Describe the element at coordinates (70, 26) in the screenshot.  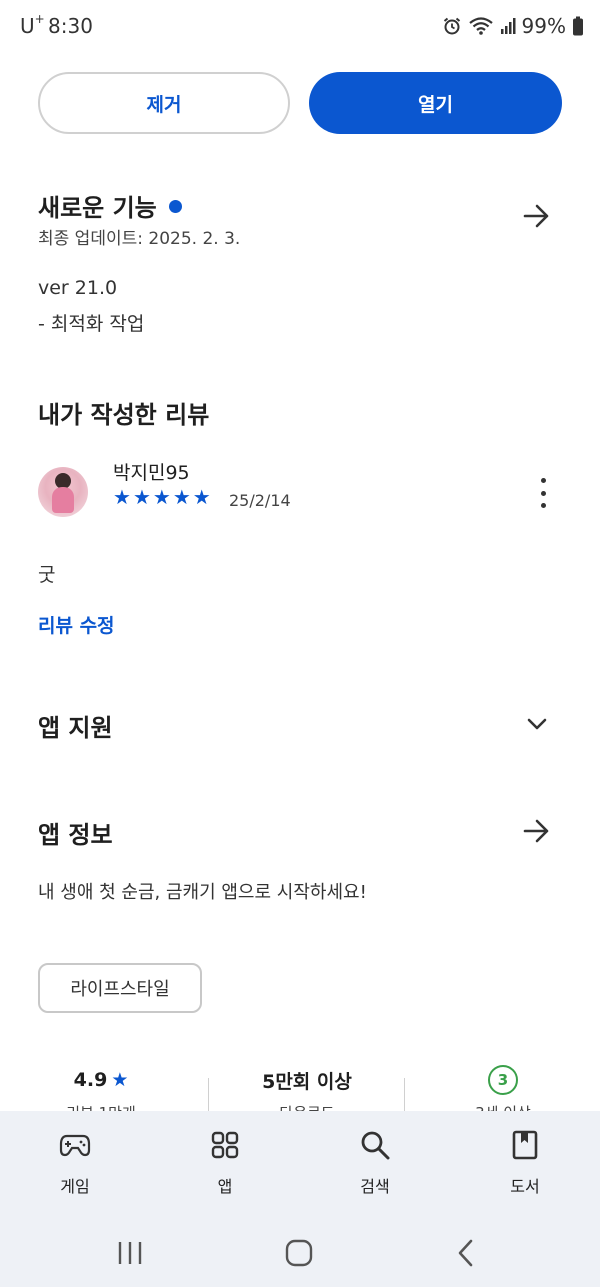
I see `status-time: 8:30` at that location.